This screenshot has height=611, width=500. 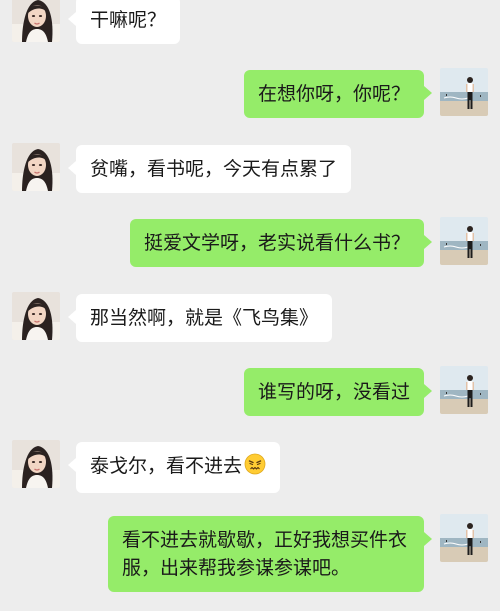 I want to click on message-text: 在想你呀，你呢？, so click(x=333, y=94).